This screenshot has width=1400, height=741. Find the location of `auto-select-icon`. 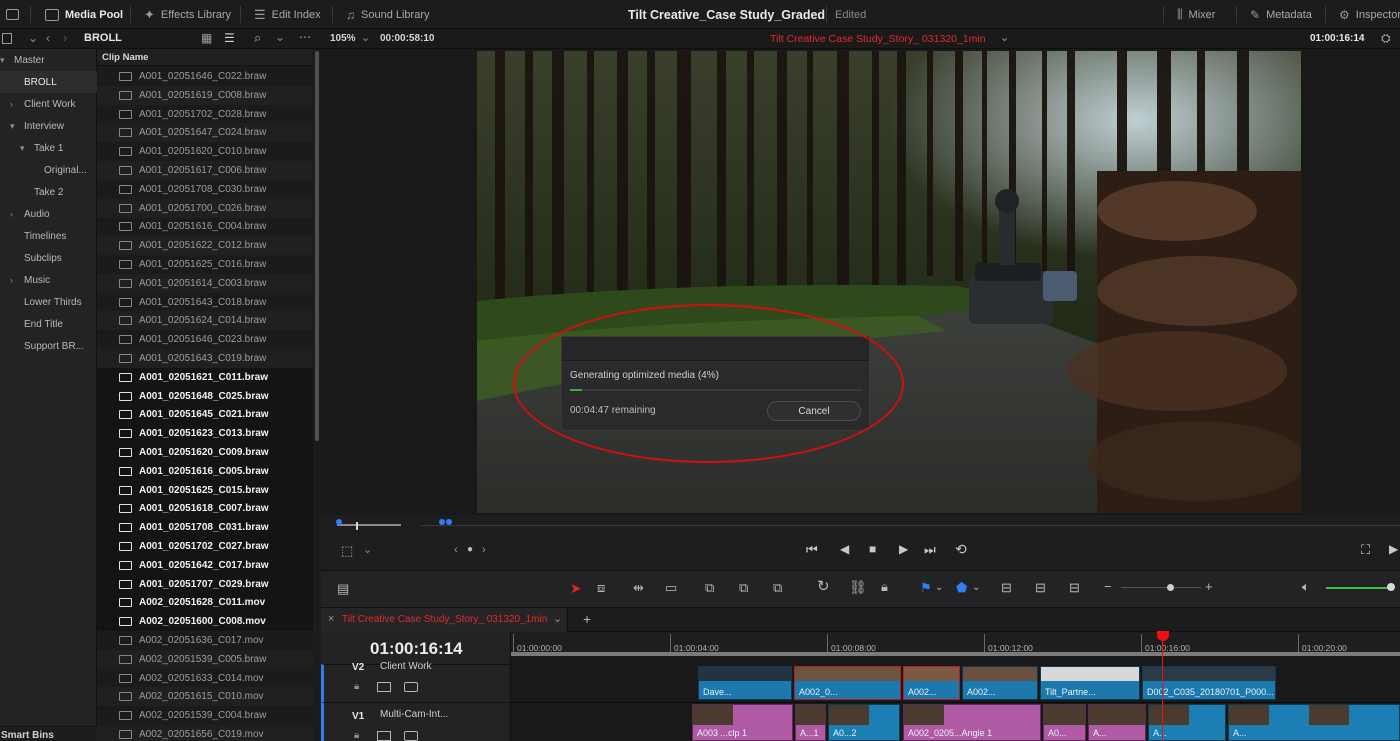

auto-select-icon is located at coordinates (384, 687).